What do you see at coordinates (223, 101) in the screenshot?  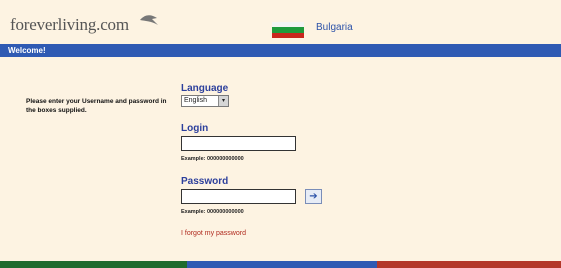 I see `chevron-down-icon: ▾` at bounding box center [223, 101].